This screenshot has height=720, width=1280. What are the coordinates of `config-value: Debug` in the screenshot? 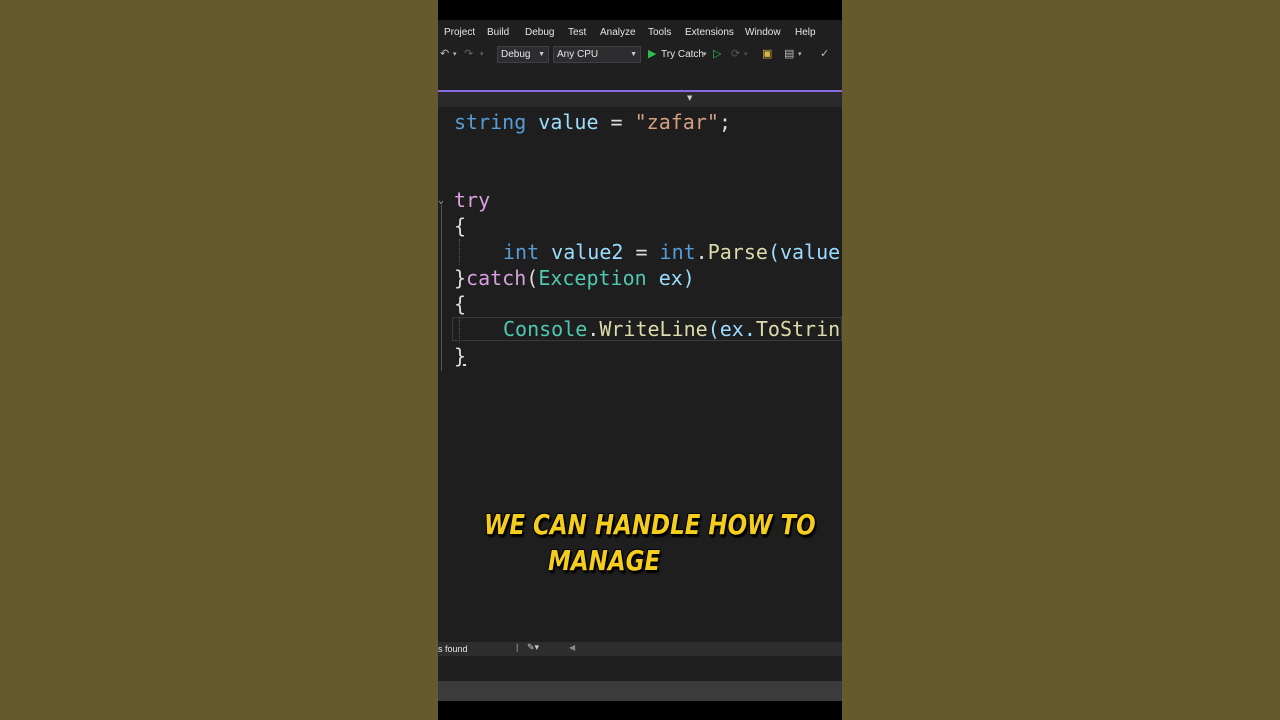 It's located at (516, 54).